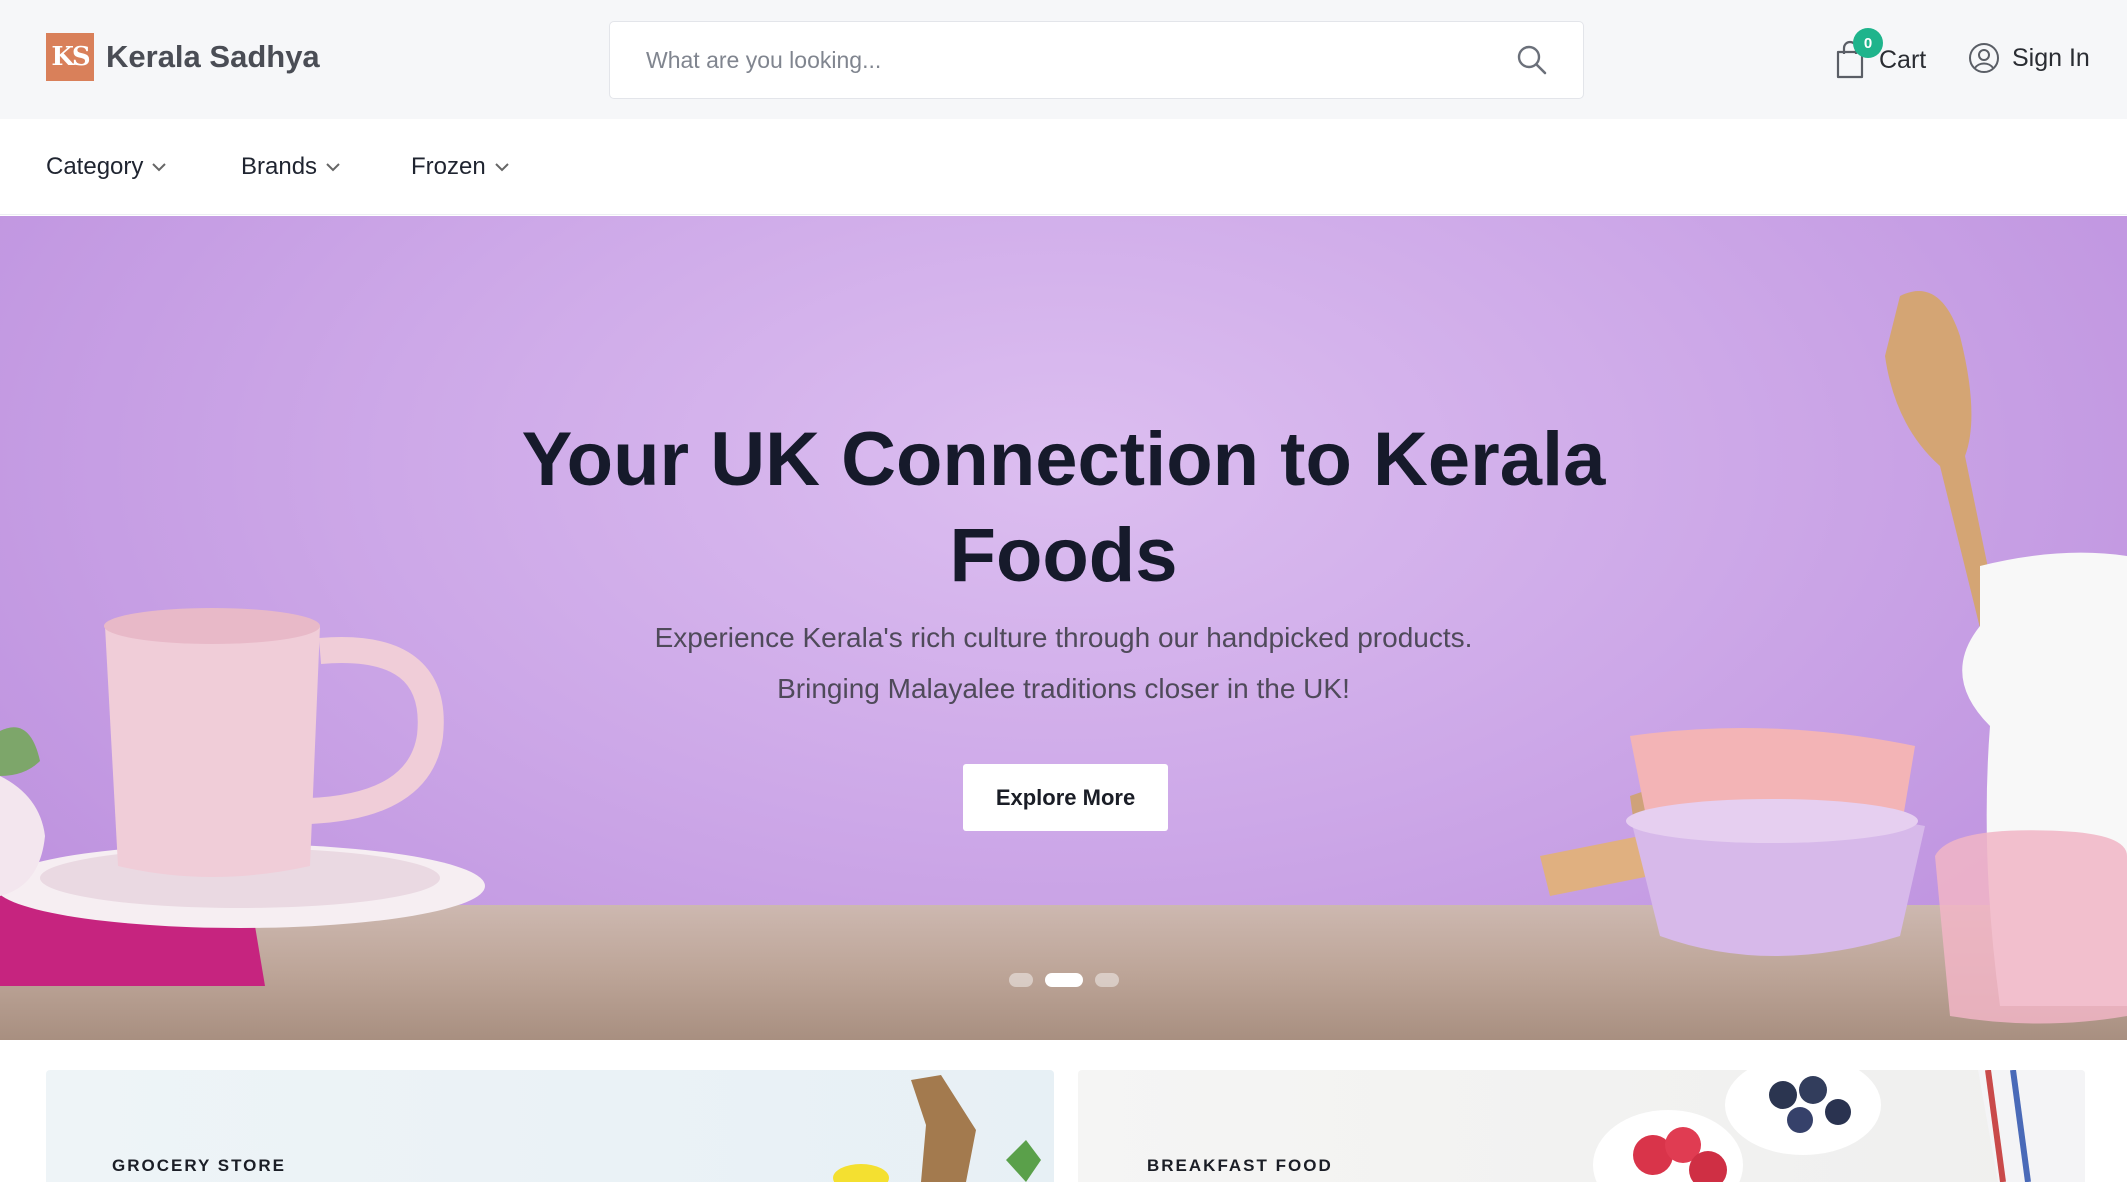 The width and height of the screenshot is (2127, 1182). Describe the element at coordinates (1080, 60) in the screenshot. I see `search-input` at that location.